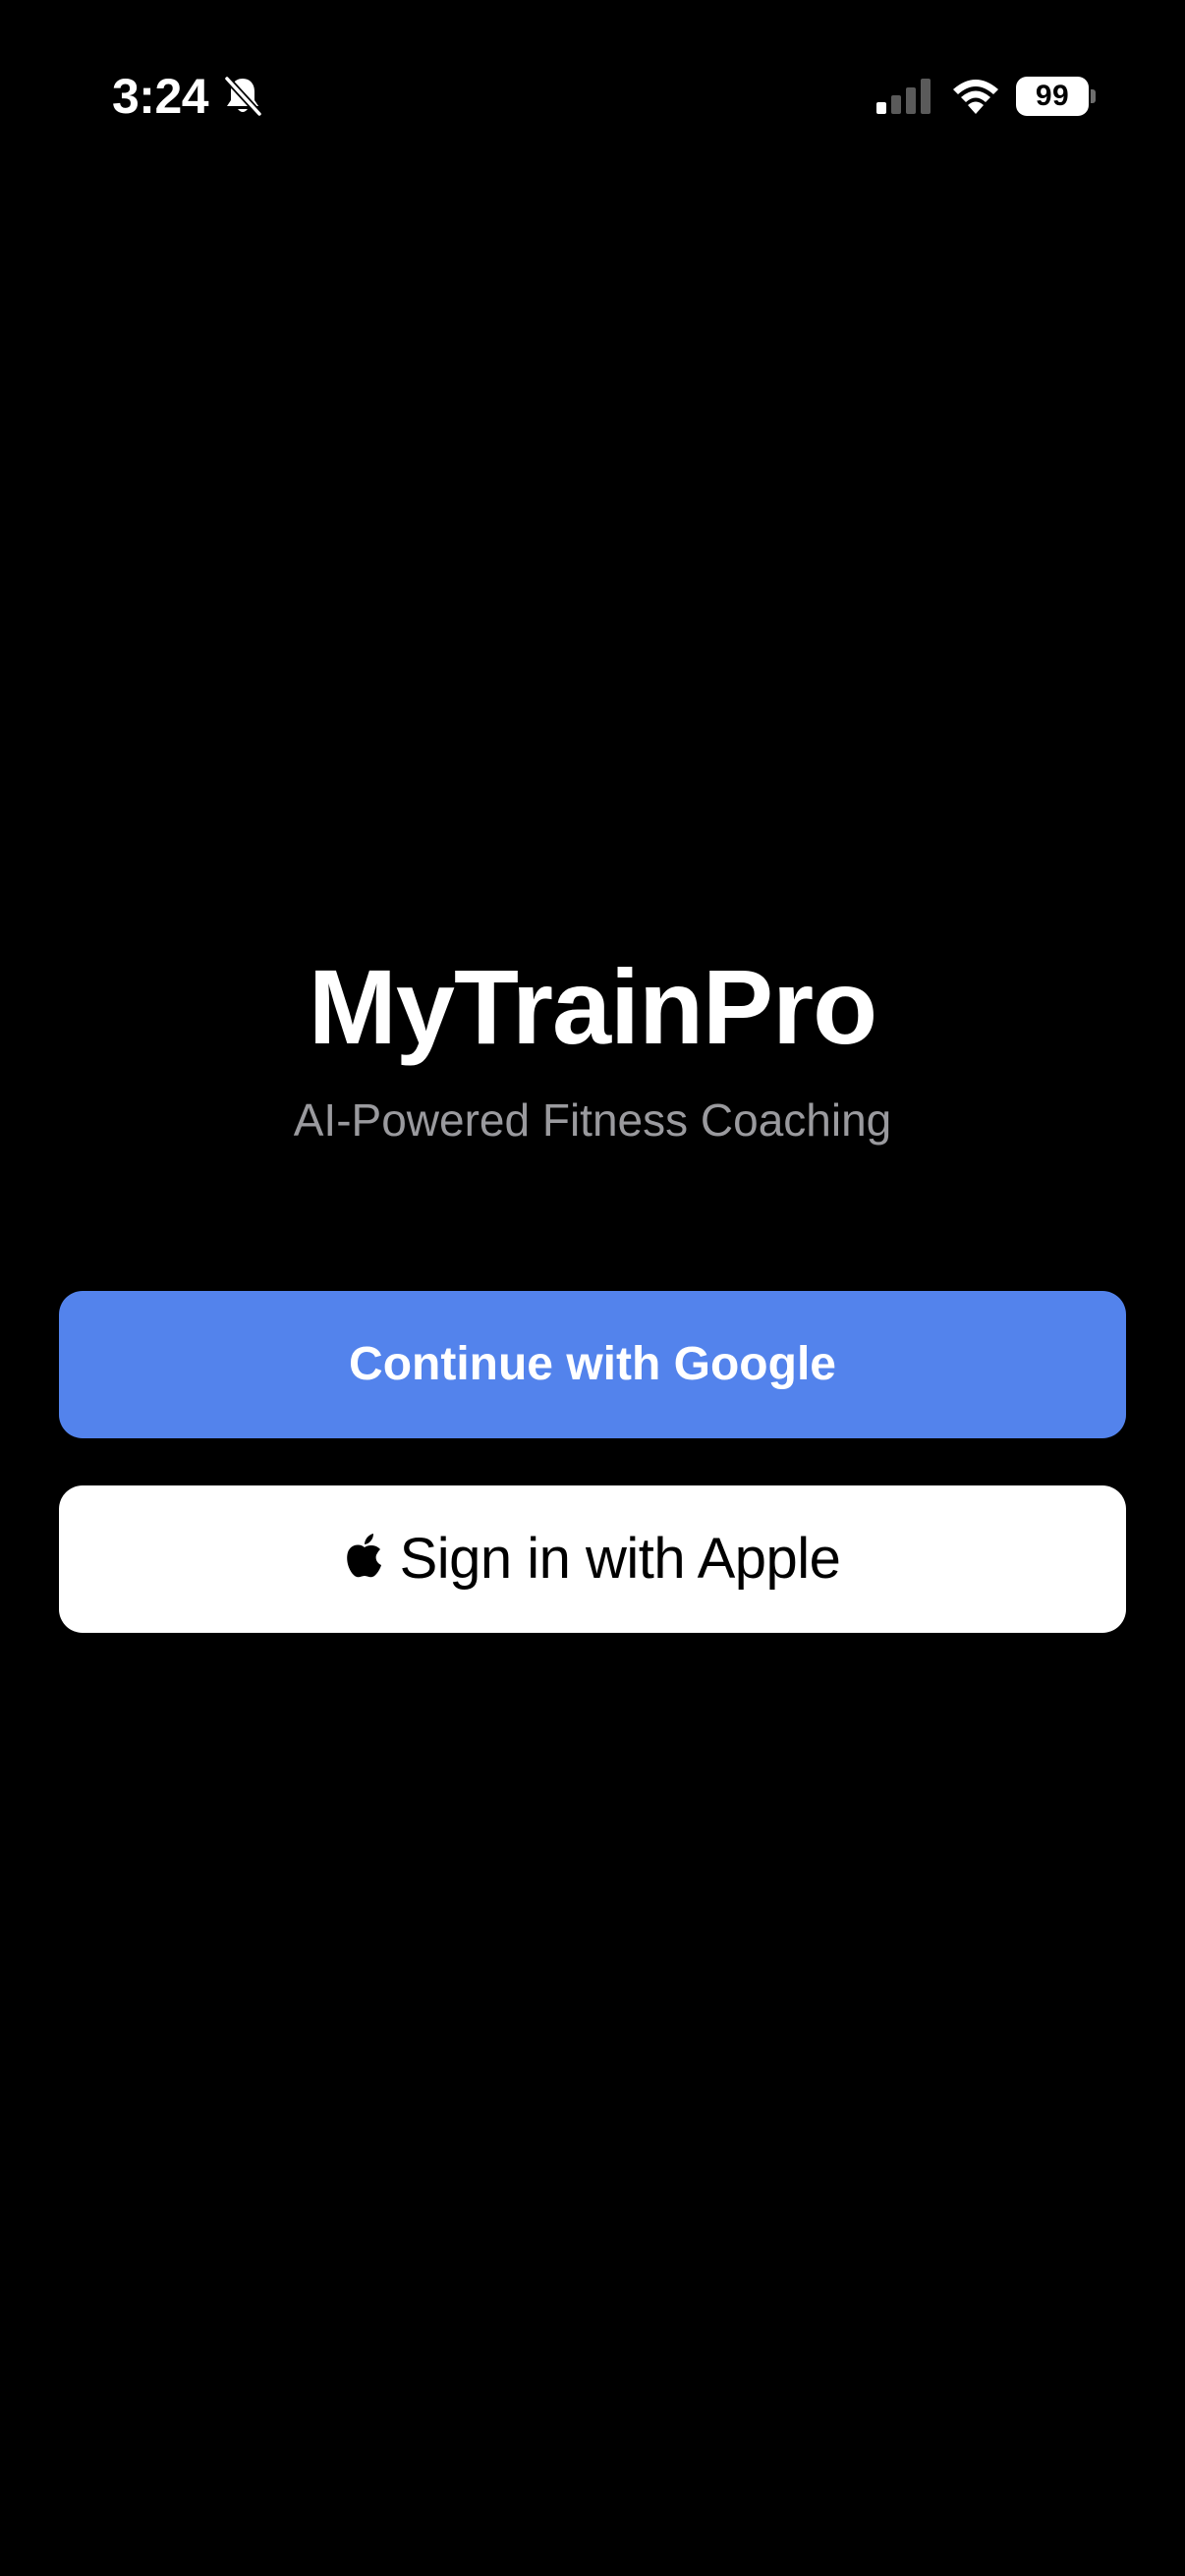  I want to click on battery-level: 99, so click(1053, 96).